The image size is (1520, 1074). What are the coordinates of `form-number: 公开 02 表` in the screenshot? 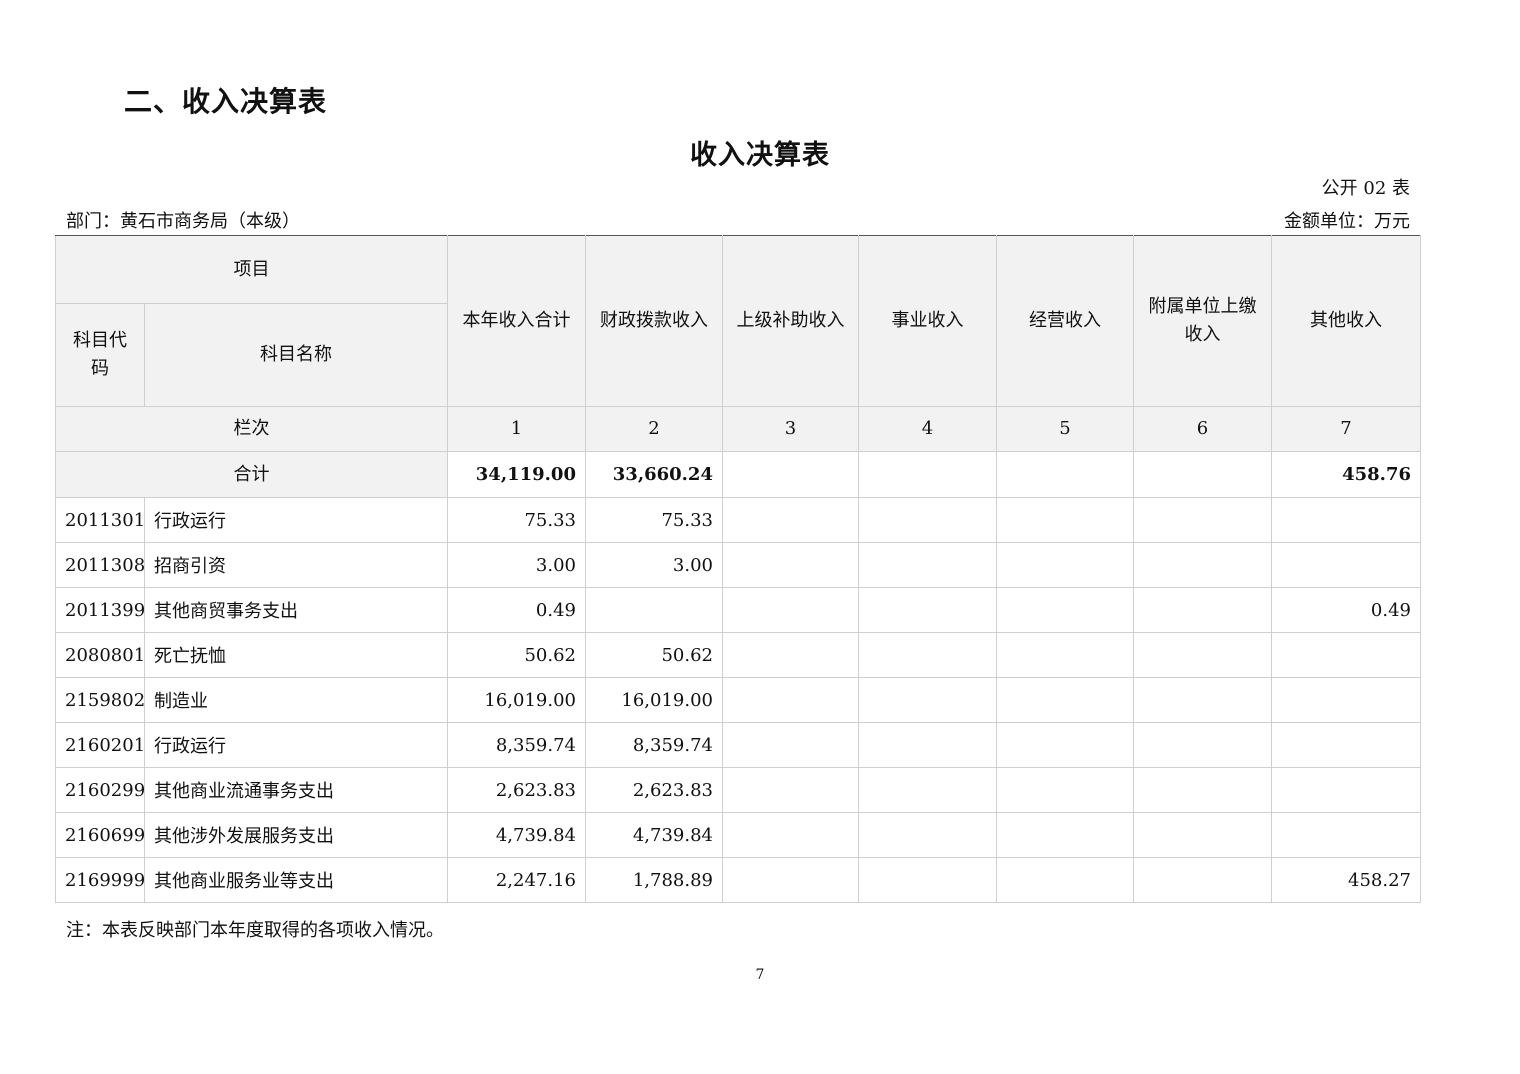 It's located at (1365, 188).